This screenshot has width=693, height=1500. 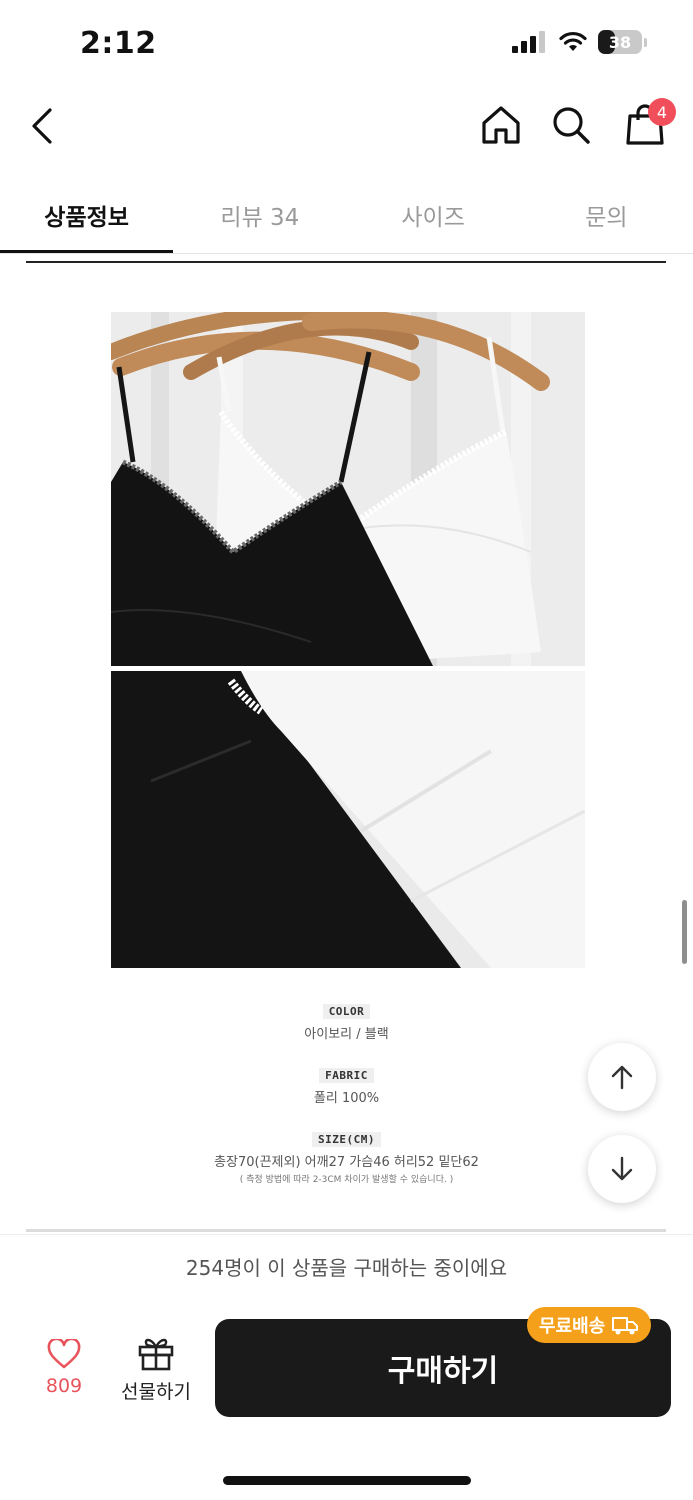 What do you see at coordinates (346, 127) in the screenshot?
I see `top-nav: 4` at bounding box center [346, 127].